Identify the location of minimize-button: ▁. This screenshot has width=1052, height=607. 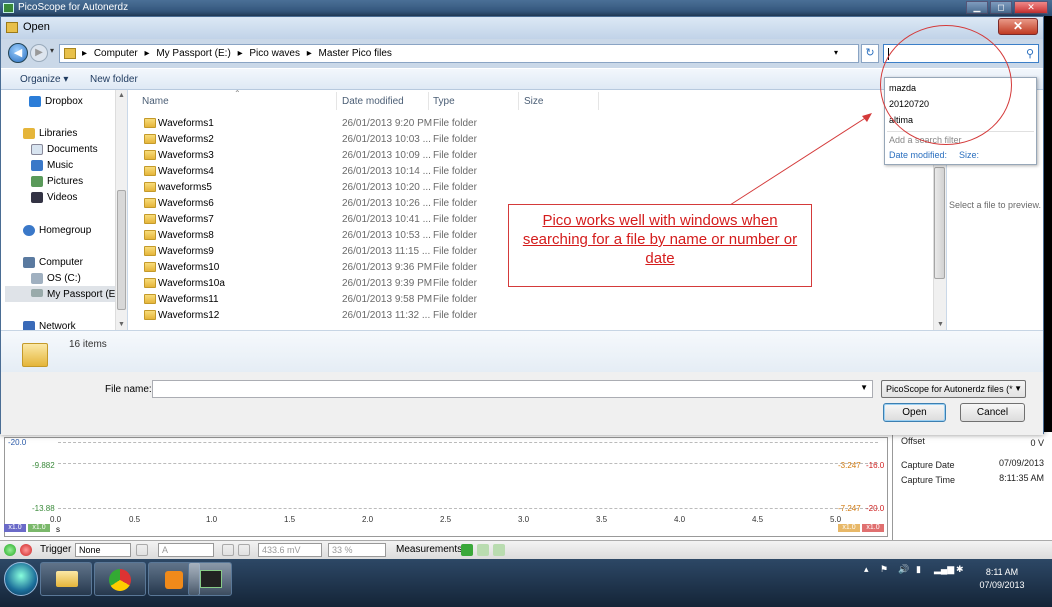
(977, 7).